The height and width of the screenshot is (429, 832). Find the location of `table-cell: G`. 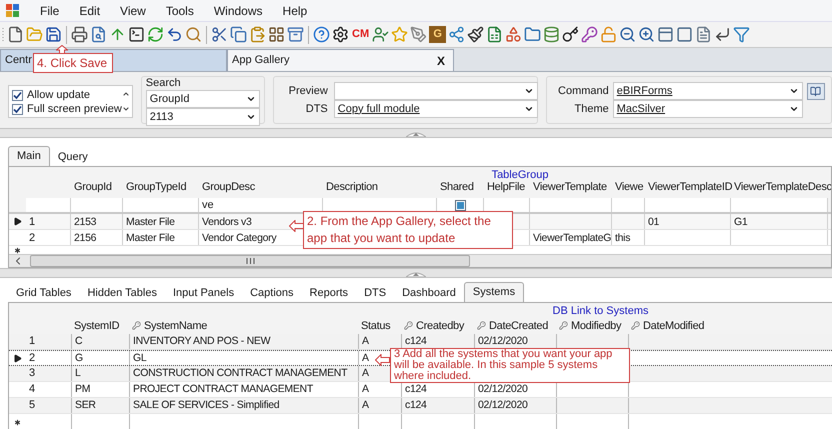

table-cell: G is located at coordinates (100, 358).